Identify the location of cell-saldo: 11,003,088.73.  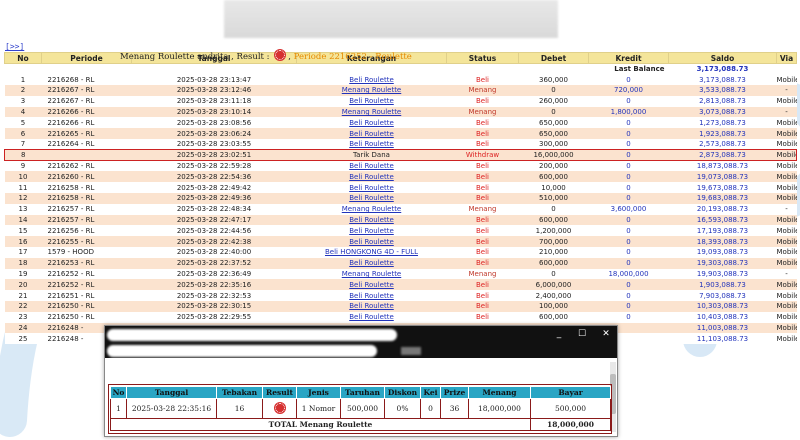
(722, 328).